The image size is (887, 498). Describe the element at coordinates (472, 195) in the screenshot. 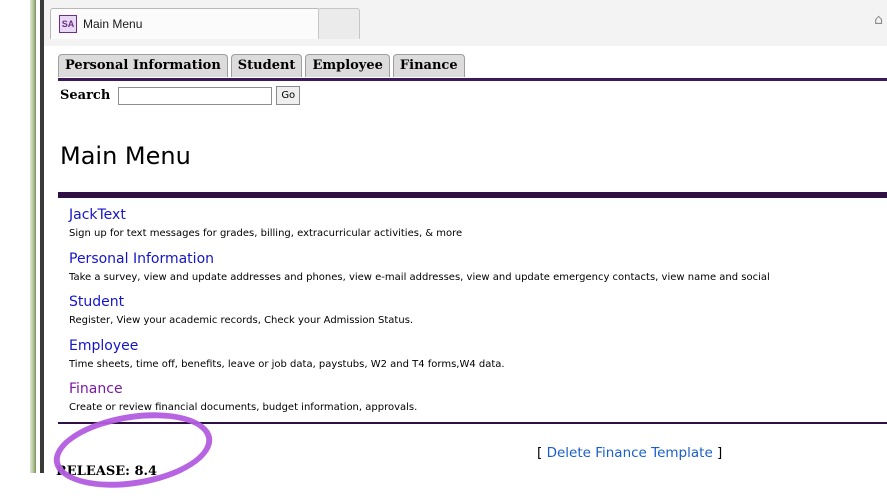

I see `title-divider` at that location.